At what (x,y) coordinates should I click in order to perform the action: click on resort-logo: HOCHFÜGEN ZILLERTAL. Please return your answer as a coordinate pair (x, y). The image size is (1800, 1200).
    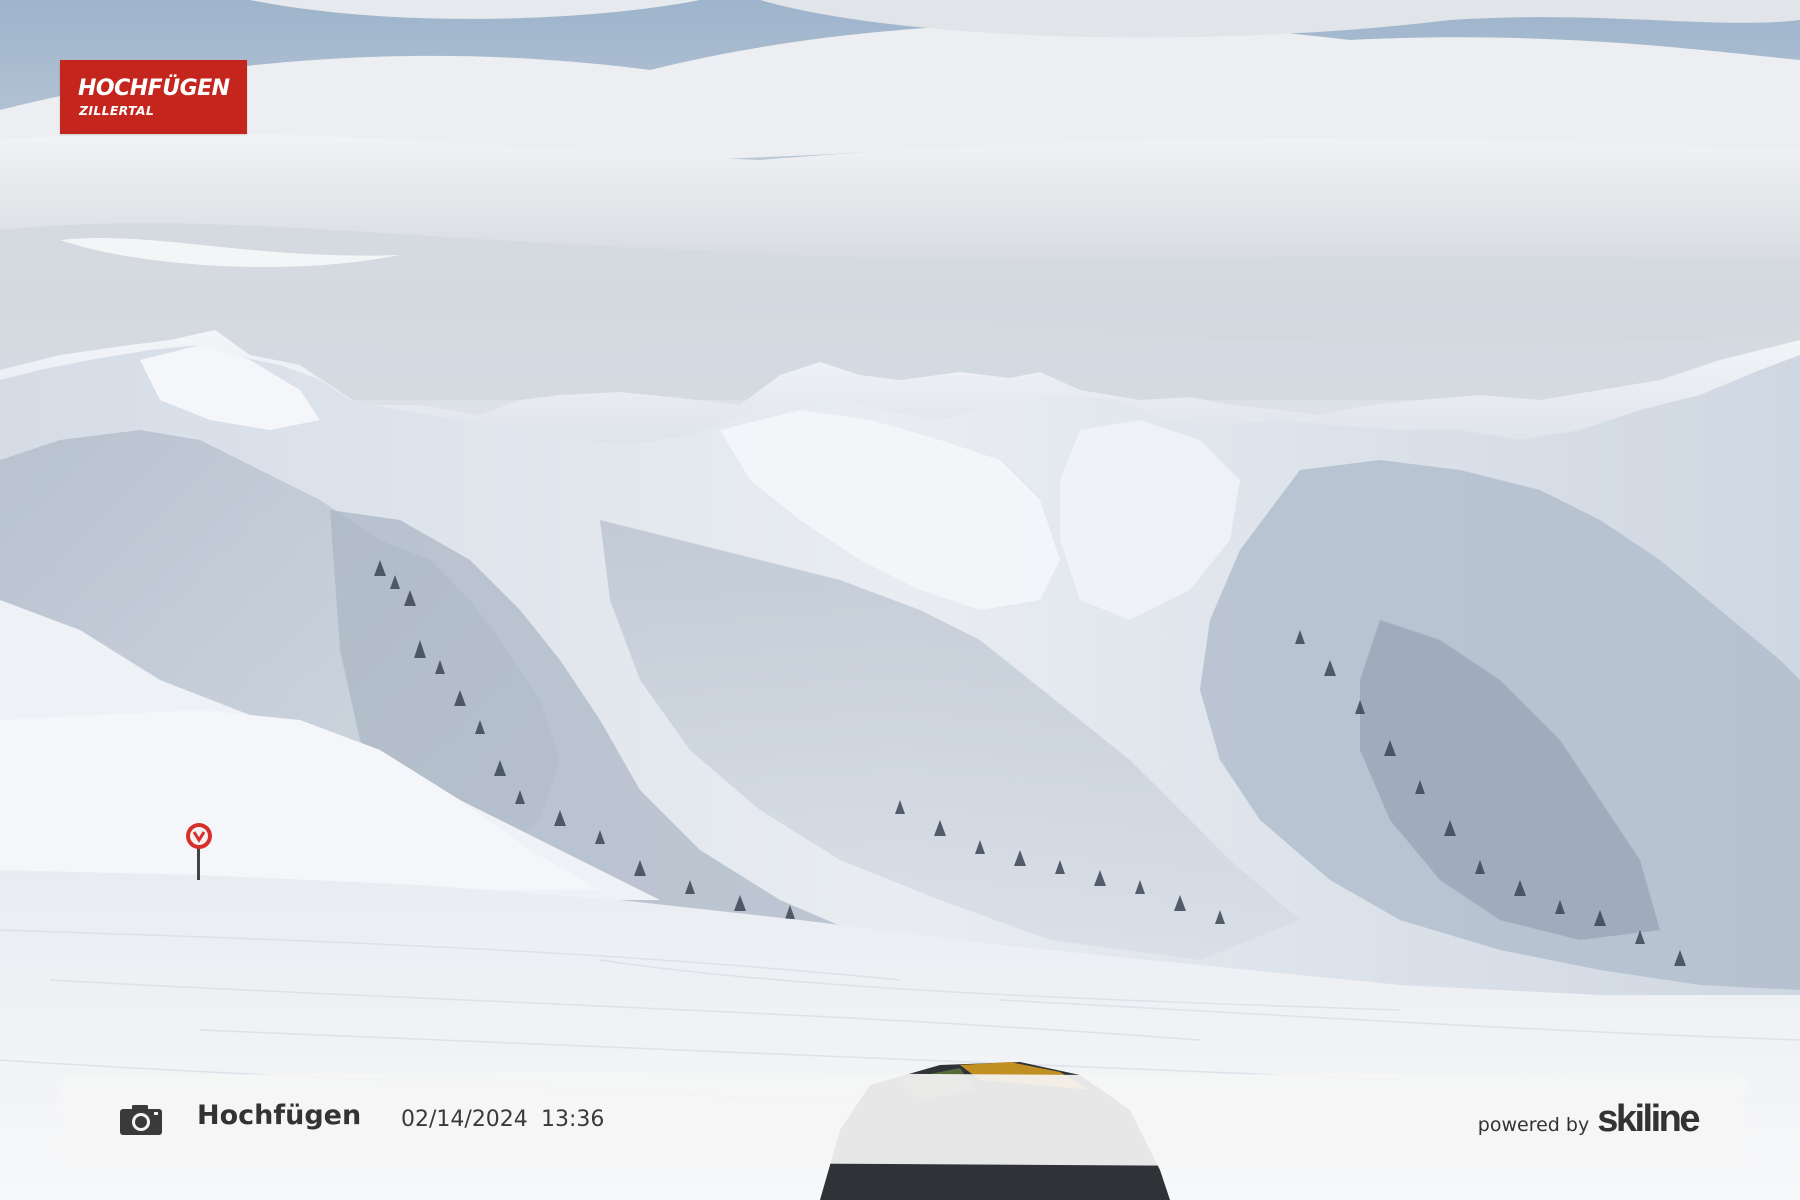
    Looking at the image, I should click on (153, 97).